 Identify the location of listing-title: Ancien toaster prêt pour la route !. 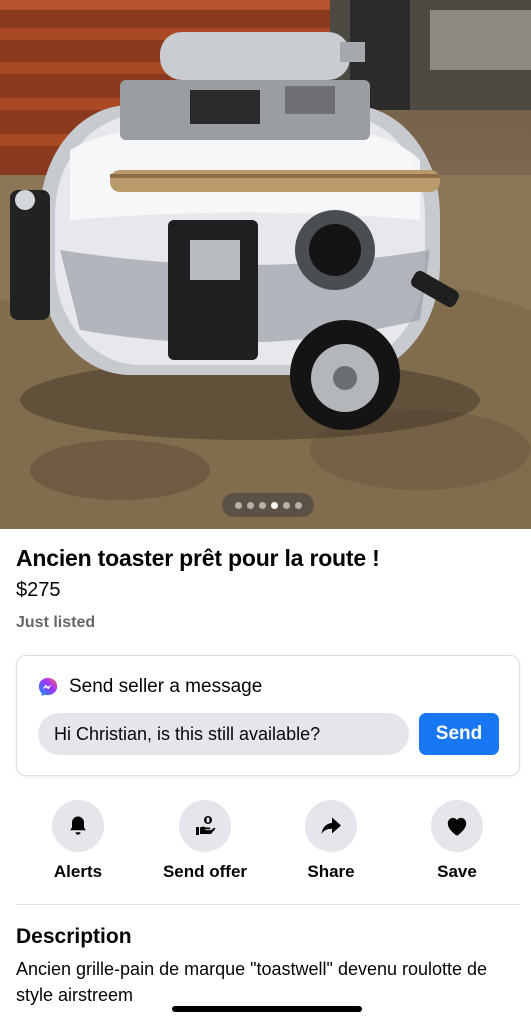
(198, 558).